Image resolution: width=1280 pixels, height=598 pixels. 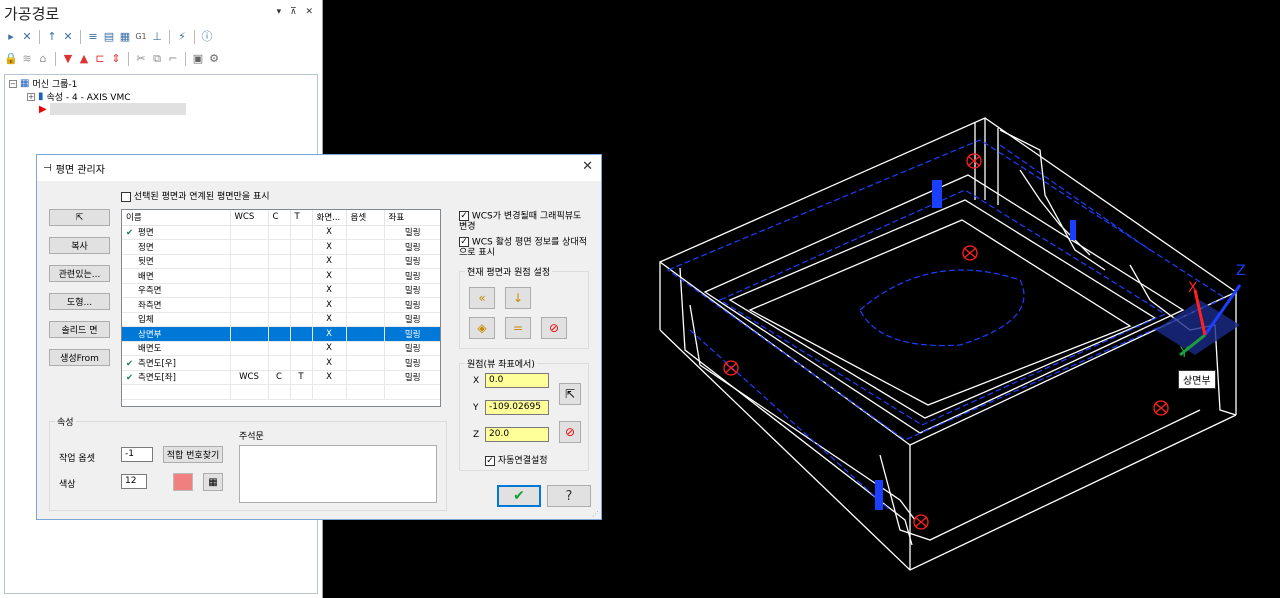 What do you see at coordinates (137, 454) in the screenshot?
I see `work-offset-field: -1` at bounding box center [137, 454].